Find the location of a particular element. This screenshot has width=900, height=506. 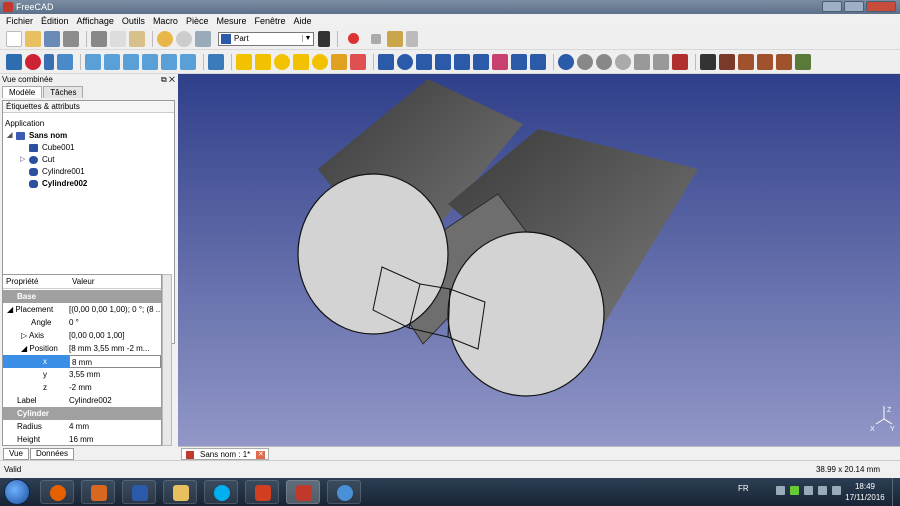

cut-icon is located at coordinates (99, 38).